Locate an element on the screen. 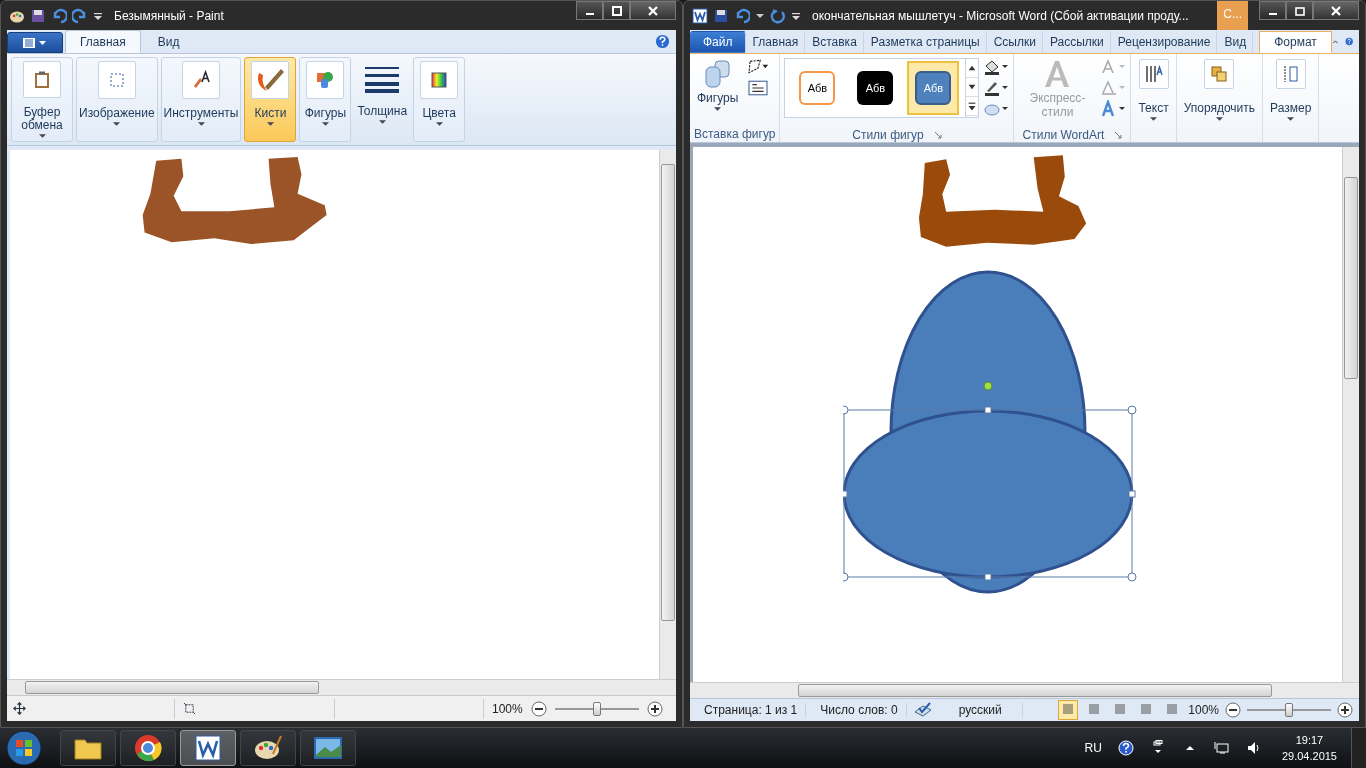 The image size is (1366, 768). move-cursor-icon is located at coordinates (19, 708).